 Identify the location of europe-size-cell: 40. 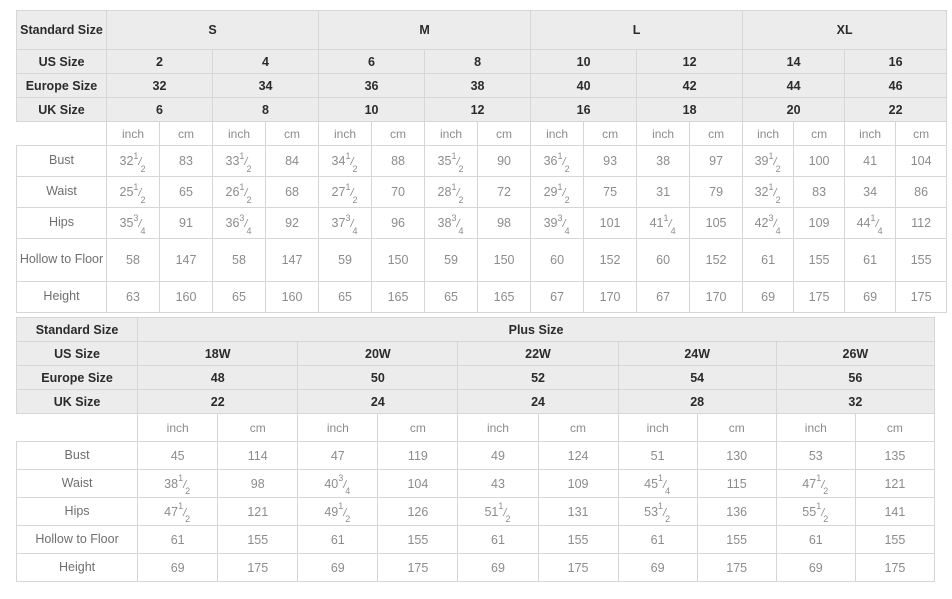
(584, 85).